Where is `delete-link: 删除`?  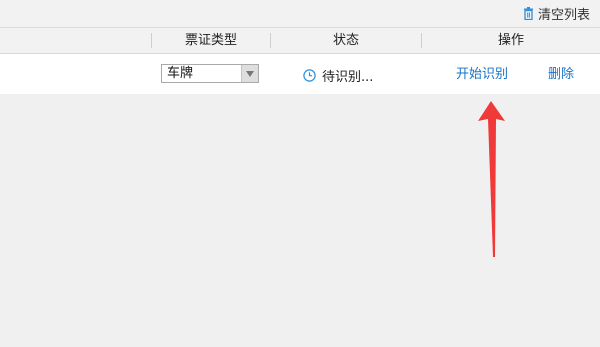 delete-link: 删除 is located at coordinates (561, 75).